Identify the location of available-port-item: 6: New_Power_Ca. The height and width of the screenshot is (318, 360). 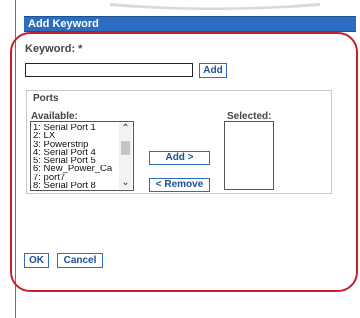
(75, 169).